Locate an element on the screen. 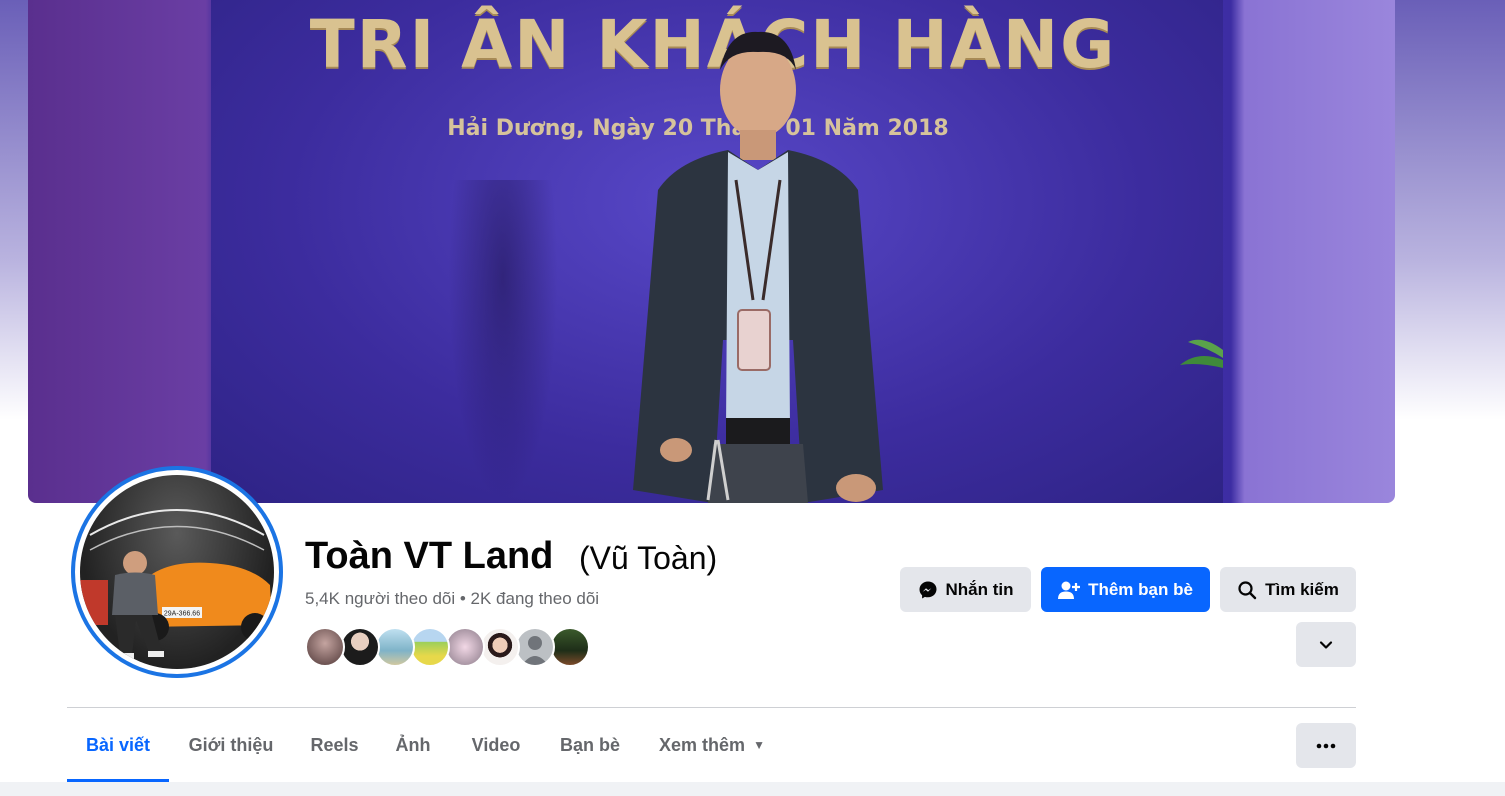 The width and height of the screenshot is (1505, 796). avatar-photo: 29A-366.66 is located at coordinates (177, 572).